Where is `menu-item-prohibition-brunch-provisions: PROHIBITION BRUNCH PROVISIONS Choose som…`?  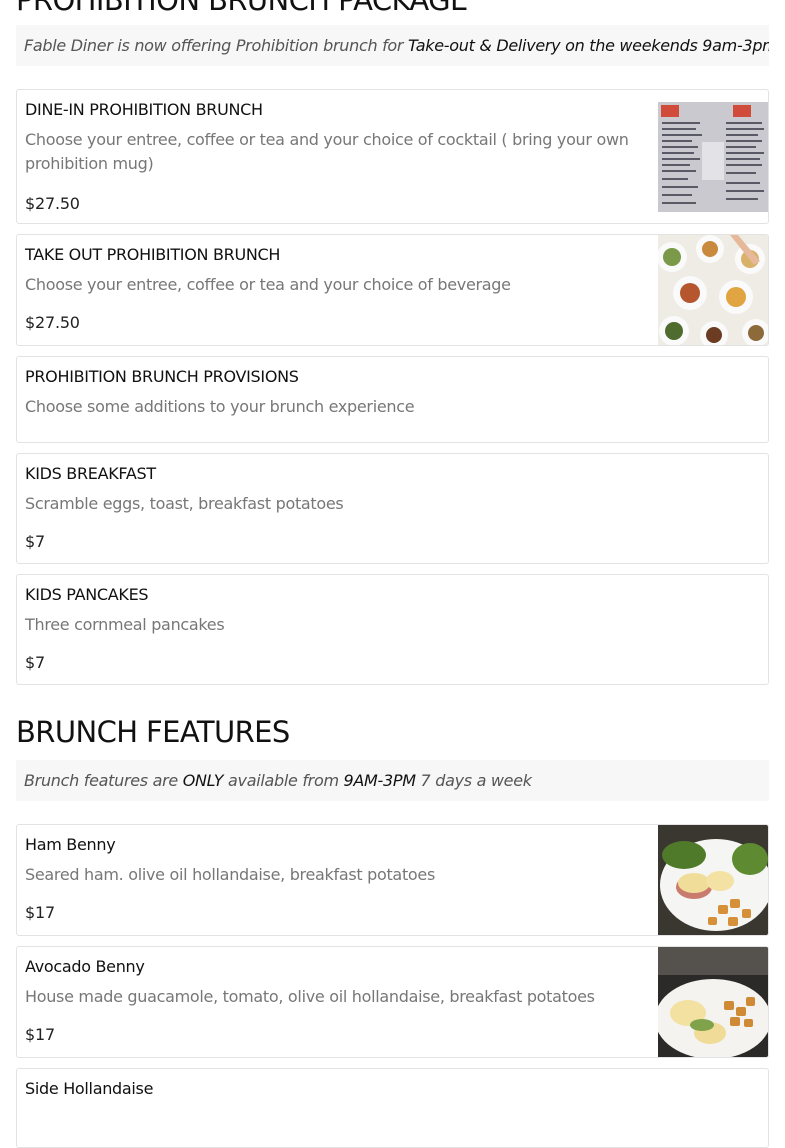 menu-item-prohibition-brunch-provisions: PROHIBITION BRUNCH PROVISIONS Choose som… is located at coordinates (392, 399).